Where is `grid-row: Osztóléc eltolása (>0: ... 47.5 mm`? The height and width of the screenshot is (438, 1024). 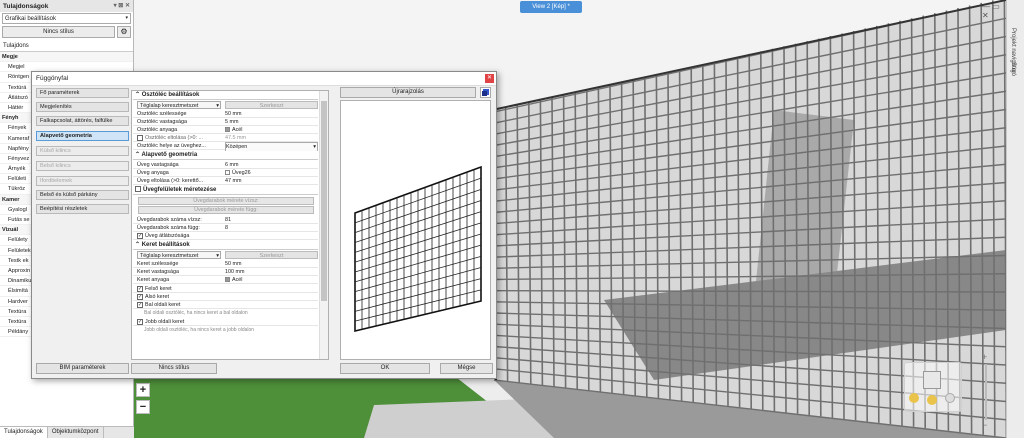 grid-row: Osztóléc eltolása (>0: ... 47.5 mm is located at coordinates (225, 138).